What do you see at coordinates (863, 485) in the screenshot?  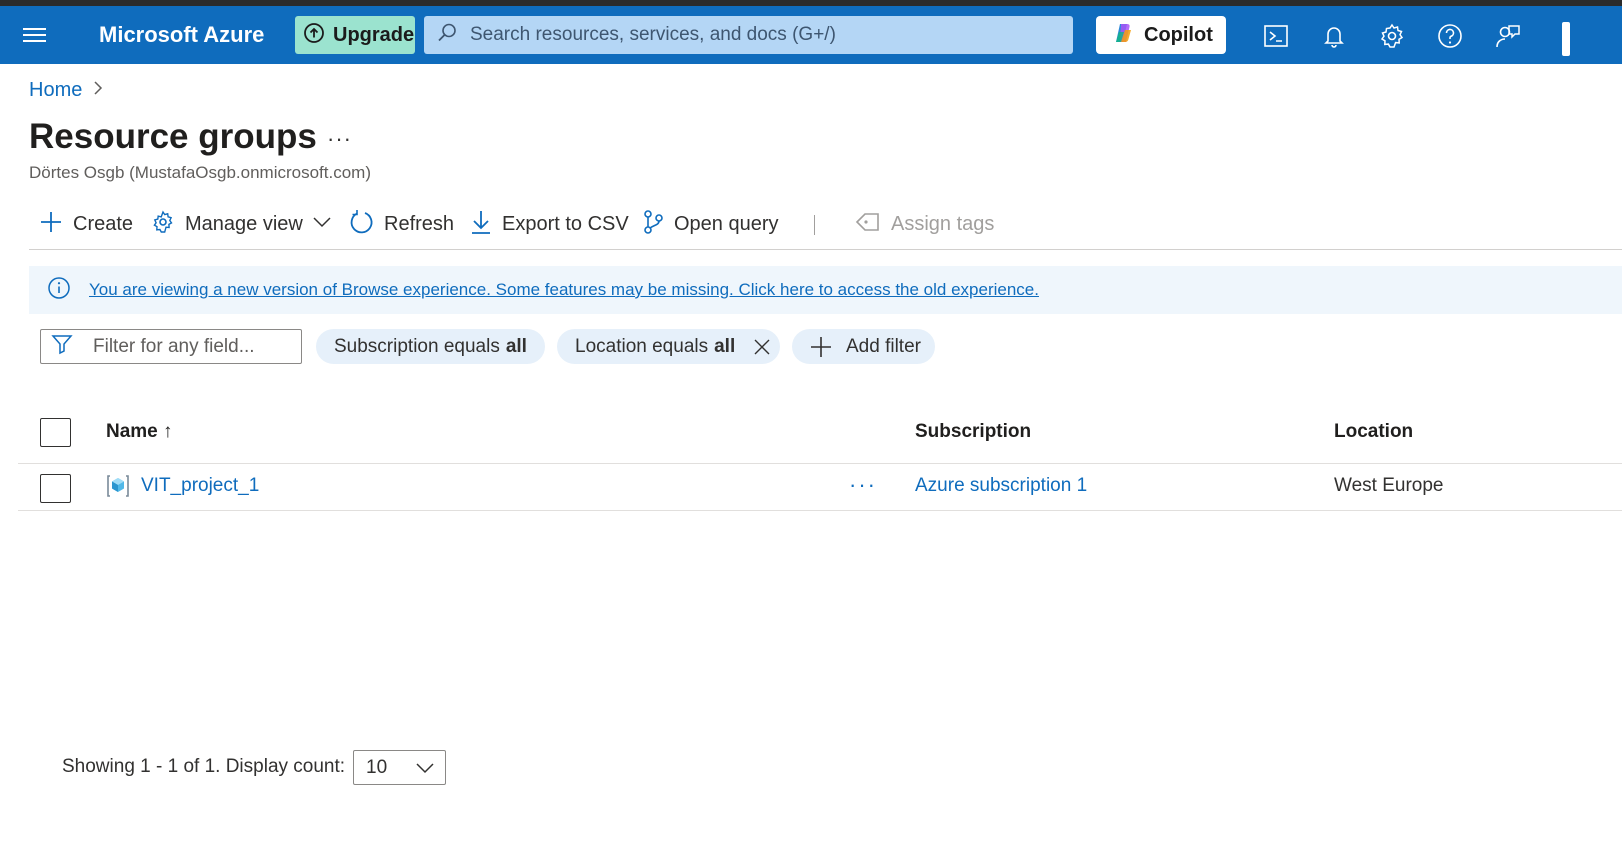 I see `row-more-button: ···` at bounding box center [863, 485].